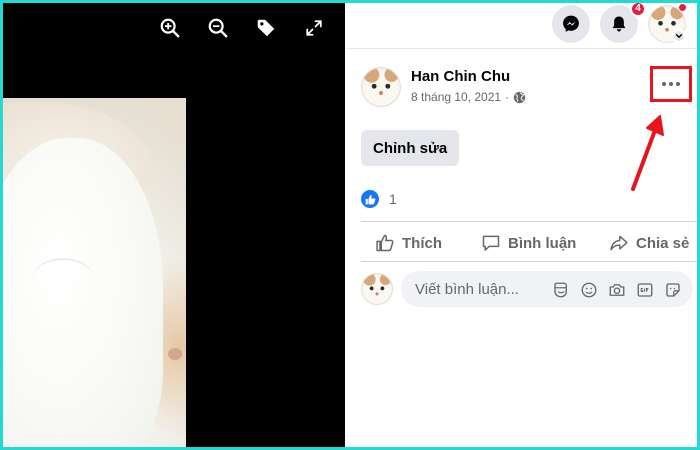 This screenshot has height=450, width=700. I want to click on top-bar: 4, so click(521, 26).